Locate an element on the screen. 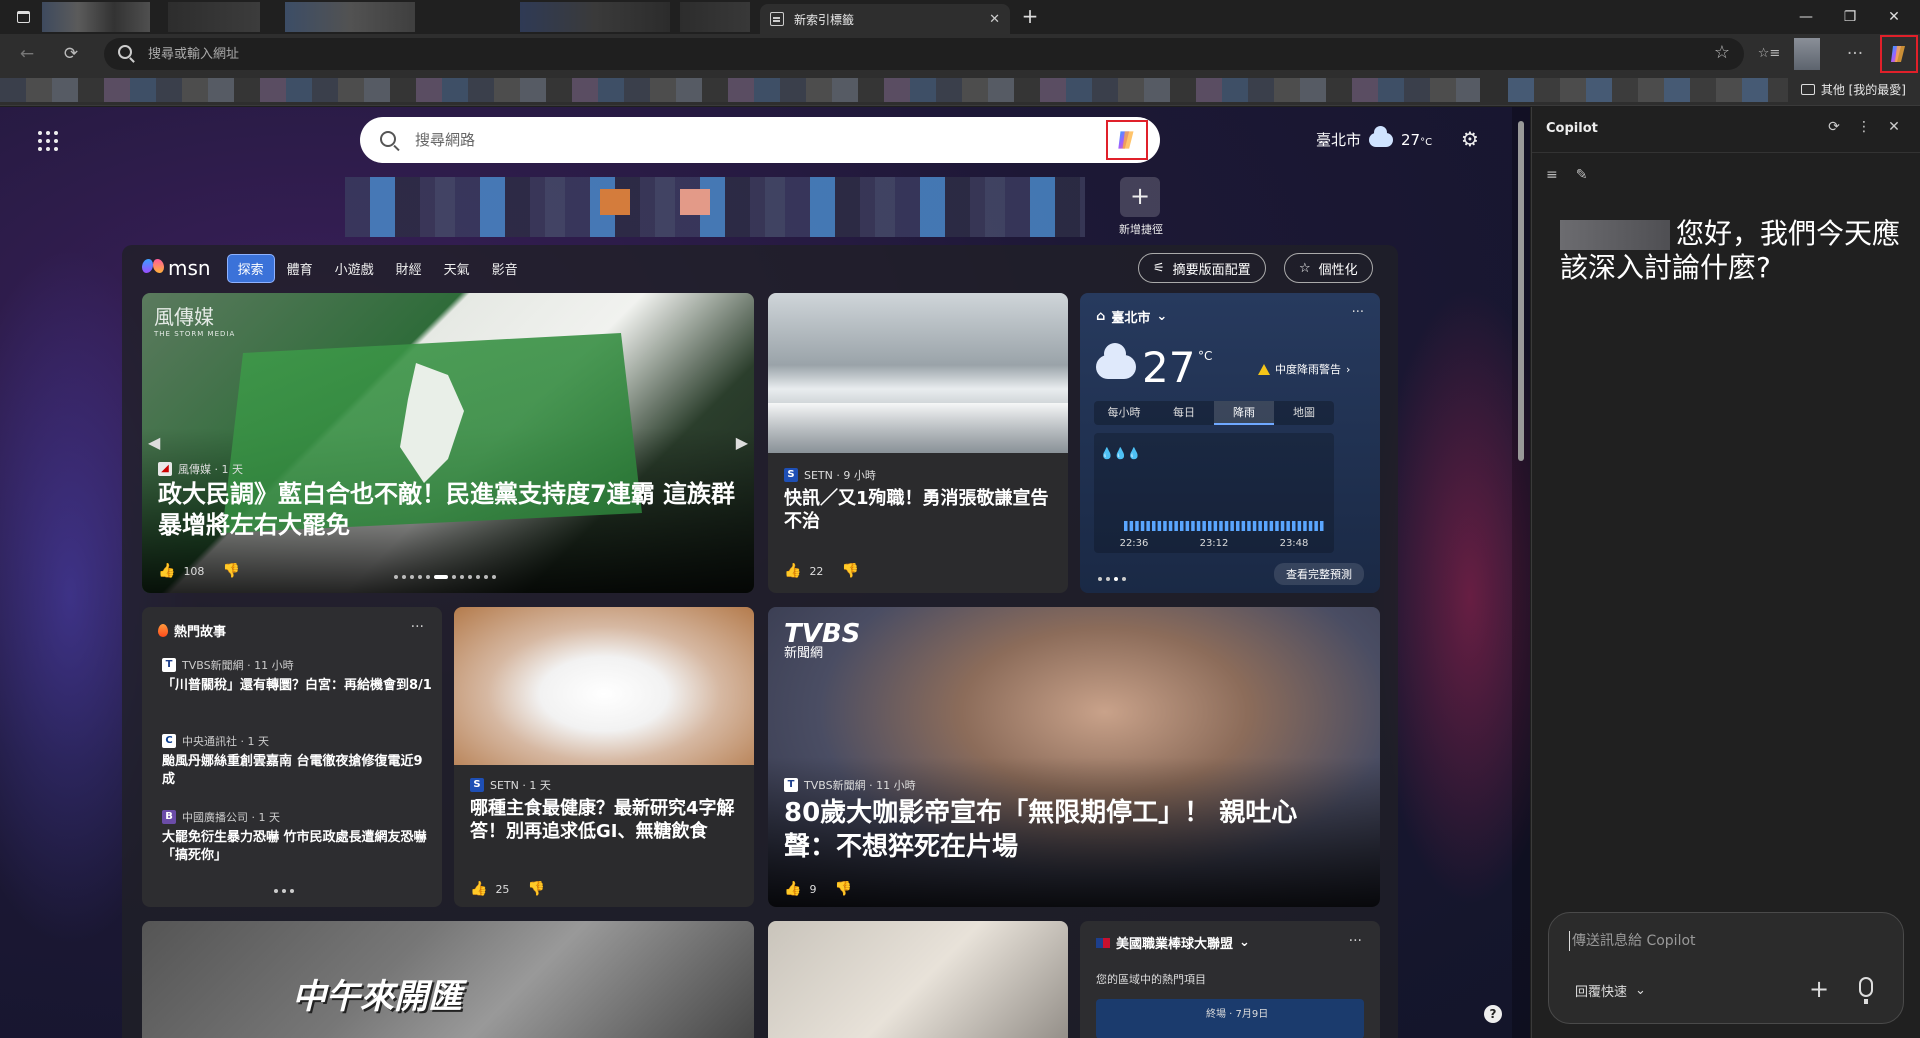  weather-widget: 臺北市 27°C is located at coordinates (1374, 137).